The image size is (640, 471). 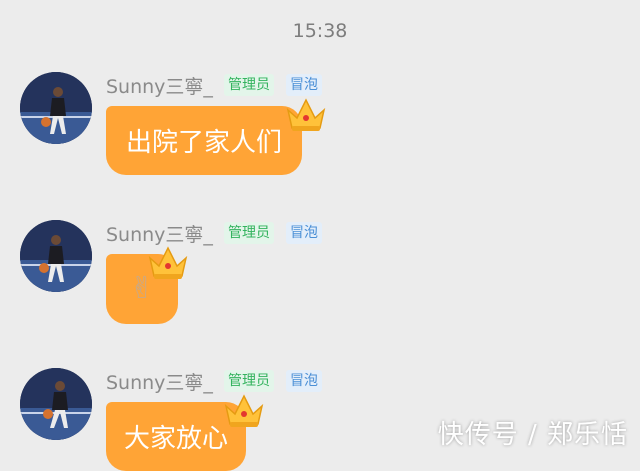 I want to click on watermark: 快传号 / 郑乐恬, so click(x=532, y=435).